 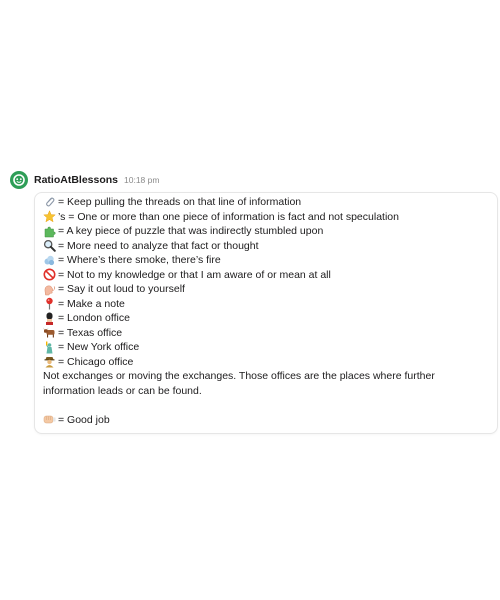 What do you see at coordinates (266, 333) in the screenshot?
I see `legend-line: = Texas office` at bounding box center [266, 333].